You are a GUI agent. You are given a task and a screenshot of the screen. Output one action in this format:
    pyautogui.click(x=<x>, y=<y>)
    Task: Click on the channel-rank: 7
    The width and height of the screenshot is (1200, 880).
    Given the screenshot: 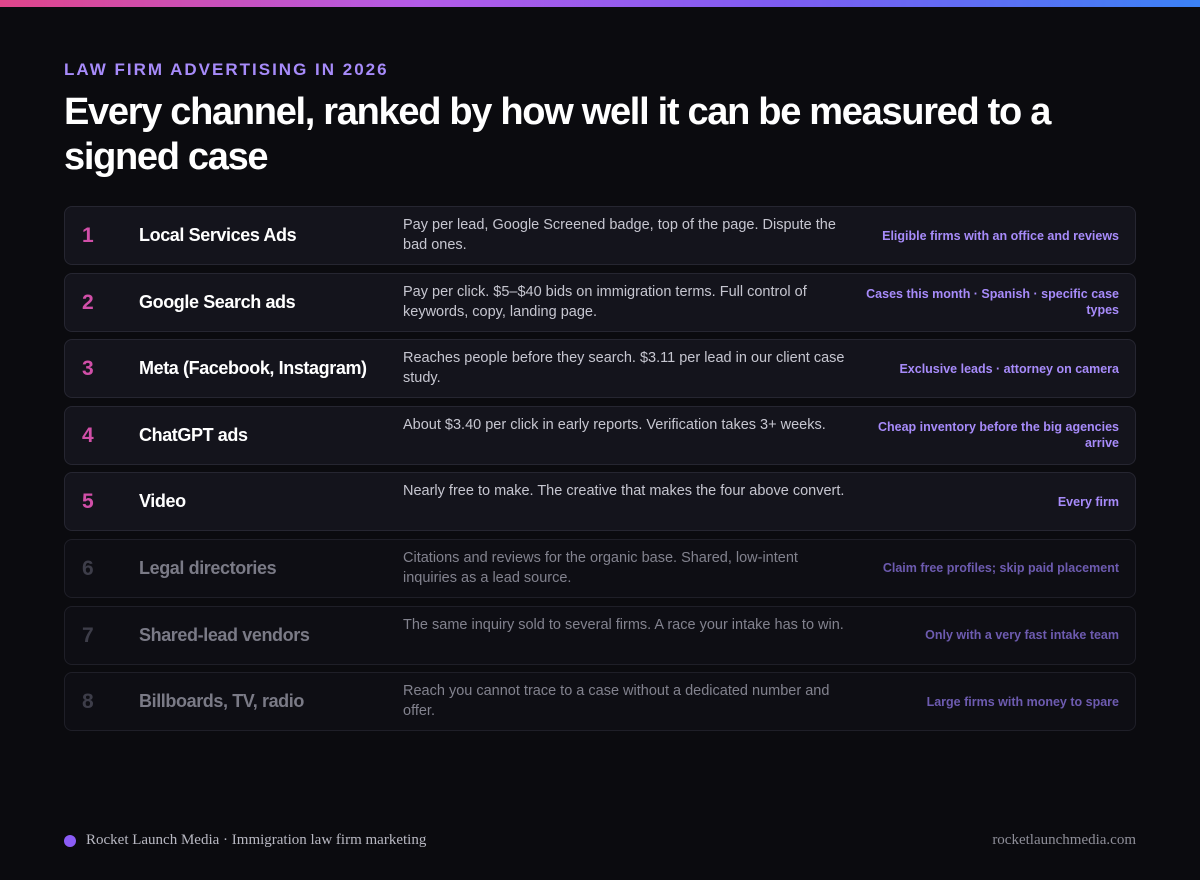 What is the action you would take?
    pyautogui.click(x=88, y=635)
    